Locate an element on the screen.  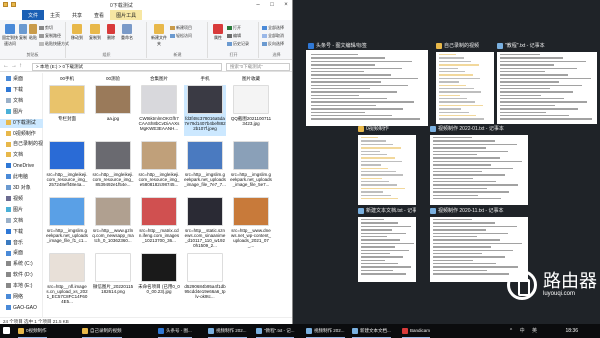
quick-folder-icon is located at coordinates (5, 4).